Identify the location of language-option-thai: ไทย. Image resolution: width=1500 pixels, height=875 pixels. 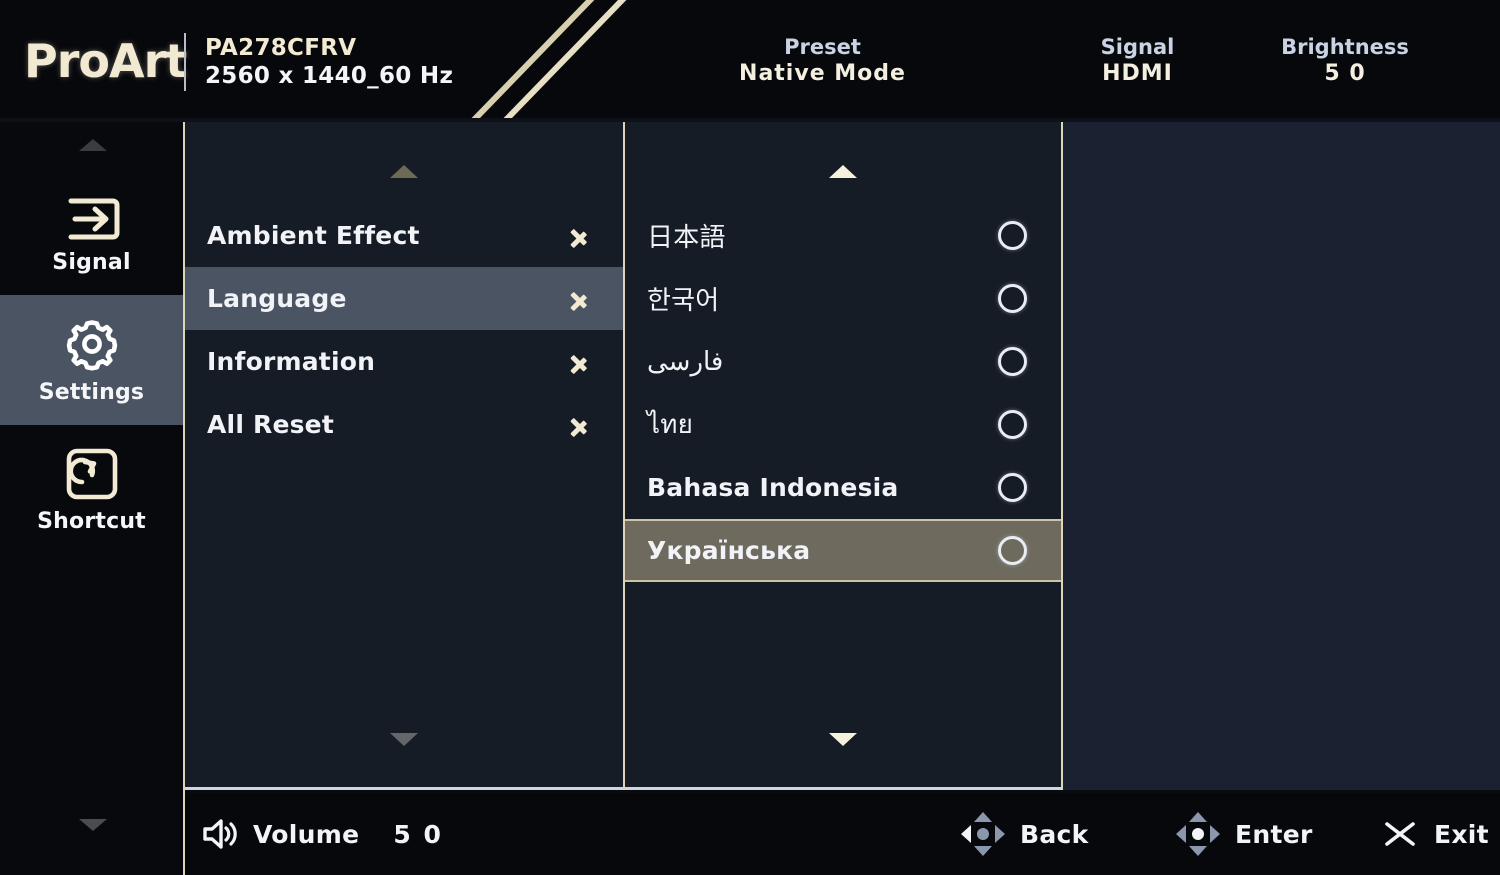
(843, 424).